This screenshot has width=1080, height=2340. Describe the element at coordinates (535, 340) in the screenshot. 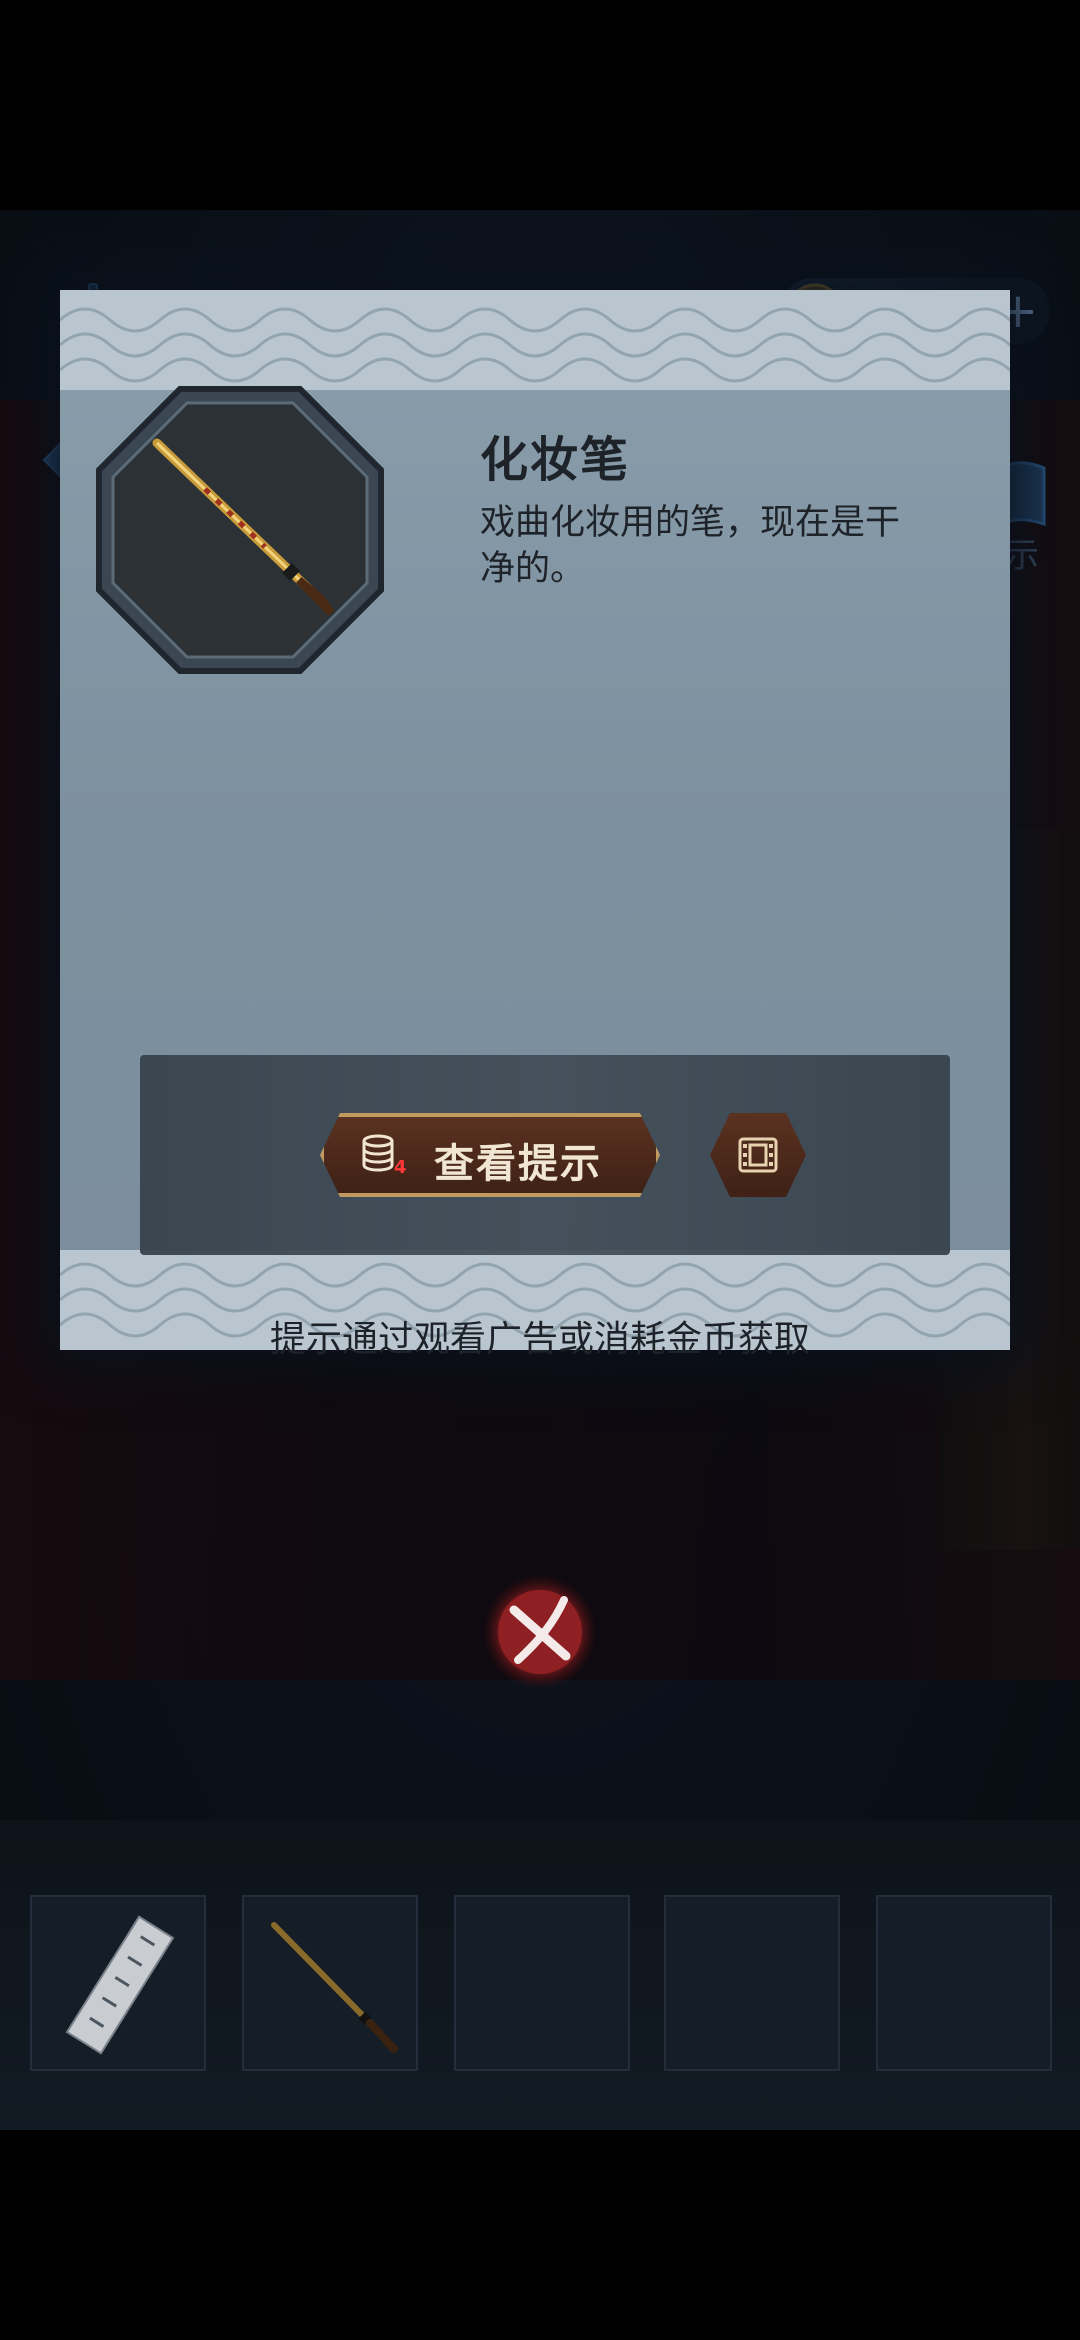

I see `wave-pattern-top` at that location.